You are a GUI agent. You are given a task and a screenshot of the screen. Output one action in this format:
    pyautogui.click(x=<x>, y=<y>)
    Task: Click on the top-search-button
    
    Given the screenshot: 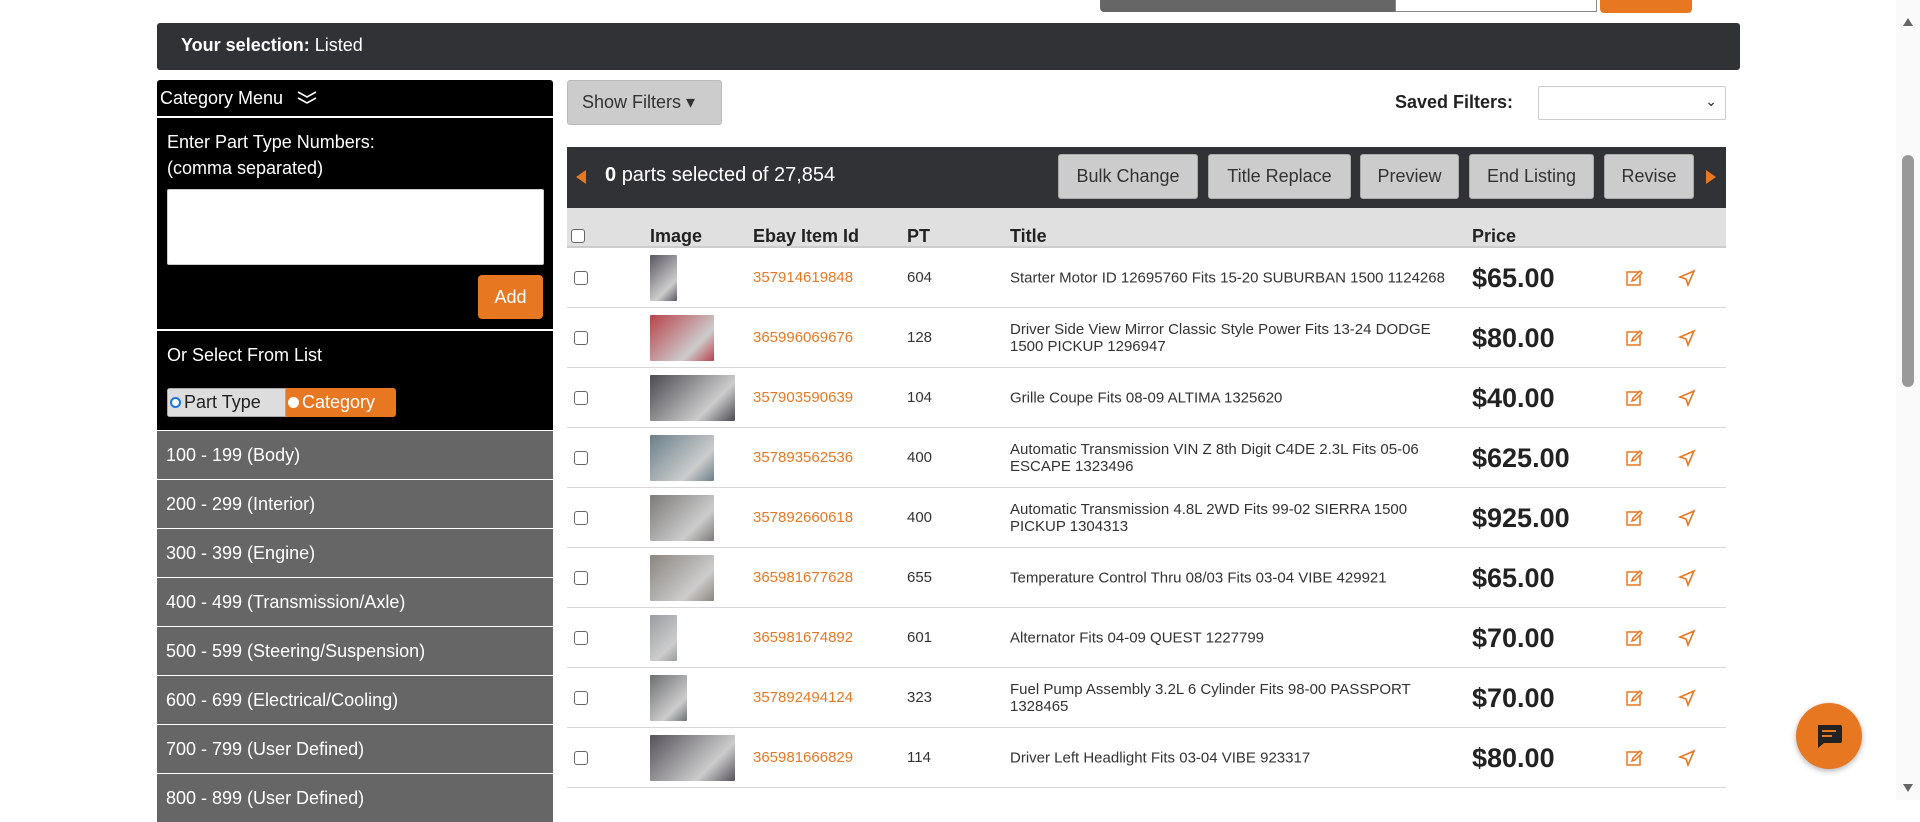 What is the action you would take?
    pyautogui.click(x=1646, y=6)
    